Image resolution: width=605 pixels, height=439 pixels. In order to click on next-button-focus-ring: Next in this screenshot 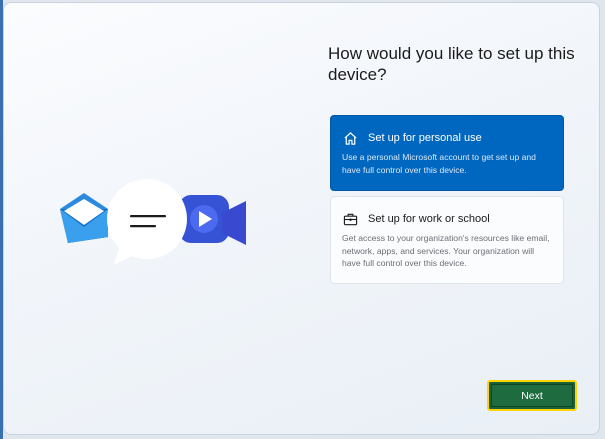, I will do `click(532, 395)`.